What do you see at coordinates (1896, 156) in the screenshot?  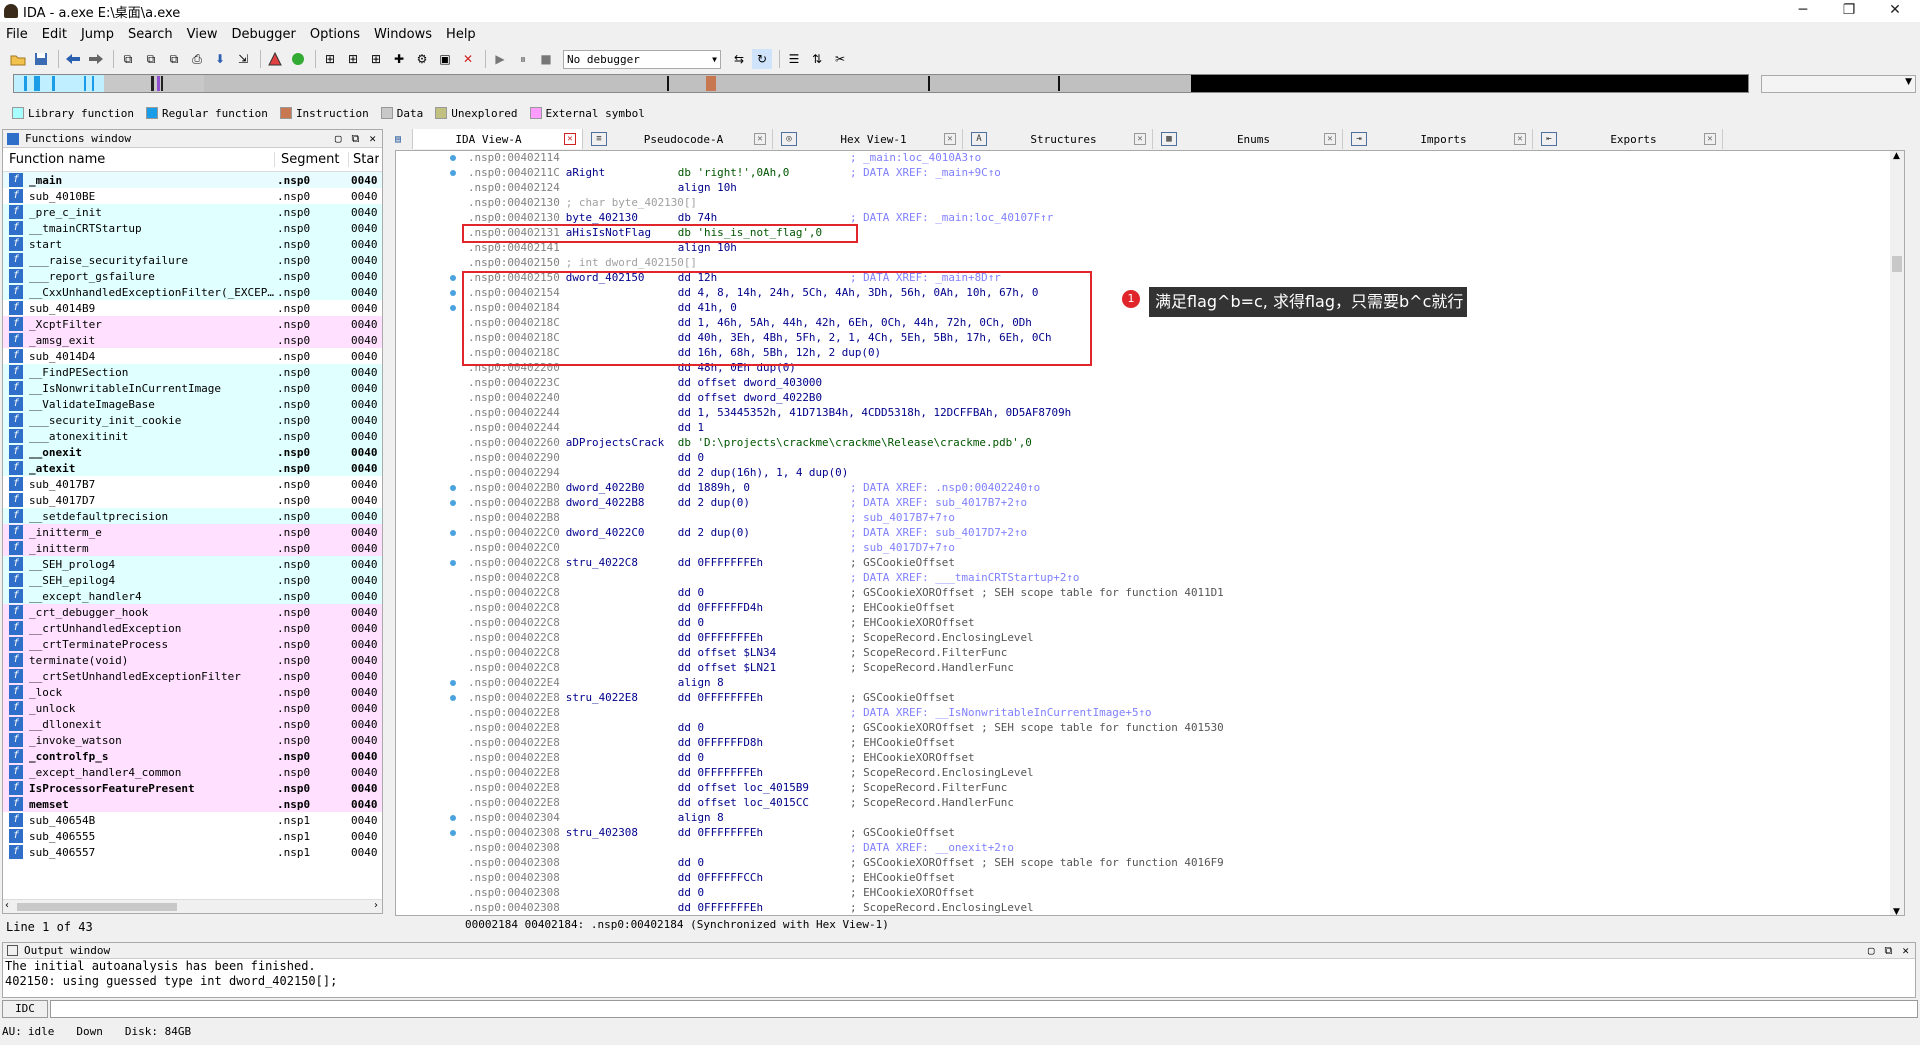 I see `scroll-up-icon: ▲` at bounding box center [1896, 156].